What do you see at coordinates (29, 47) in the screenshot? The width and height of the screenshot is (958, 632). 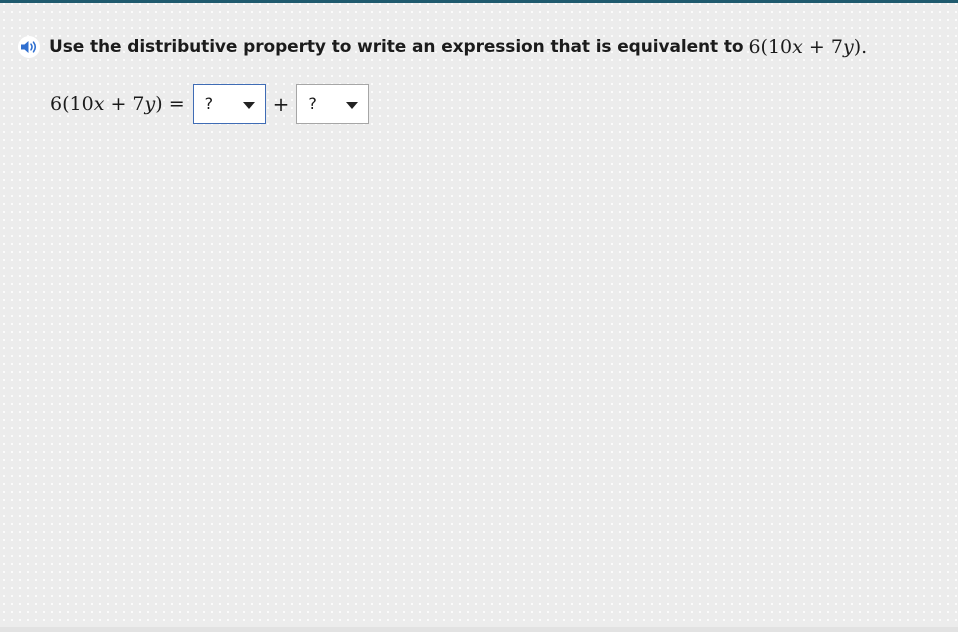 I see `speaker-icon` at bounding box center [29, 47].